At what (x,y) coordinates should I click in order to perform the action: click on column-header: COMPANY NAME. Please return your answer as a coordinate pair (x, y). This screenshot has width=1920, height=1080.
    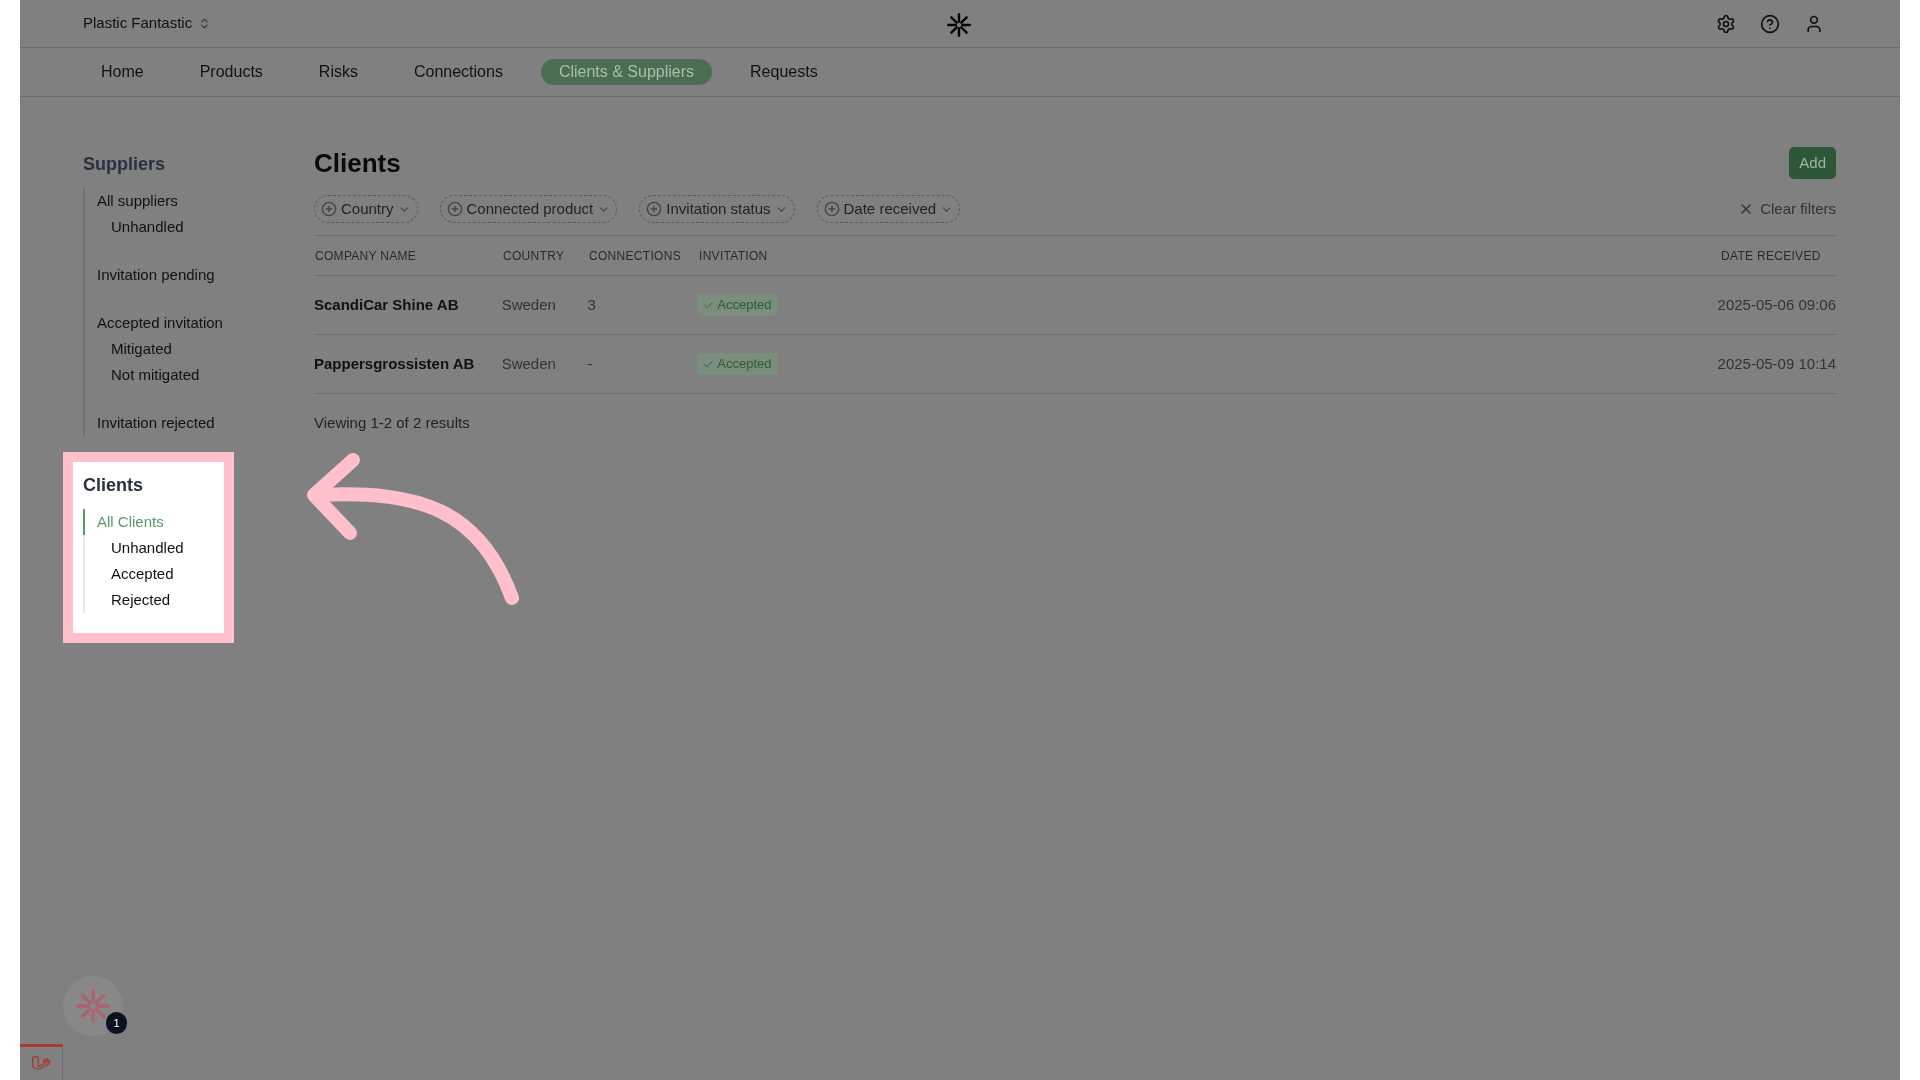
    Looking at the image, I should click on (366, 256).